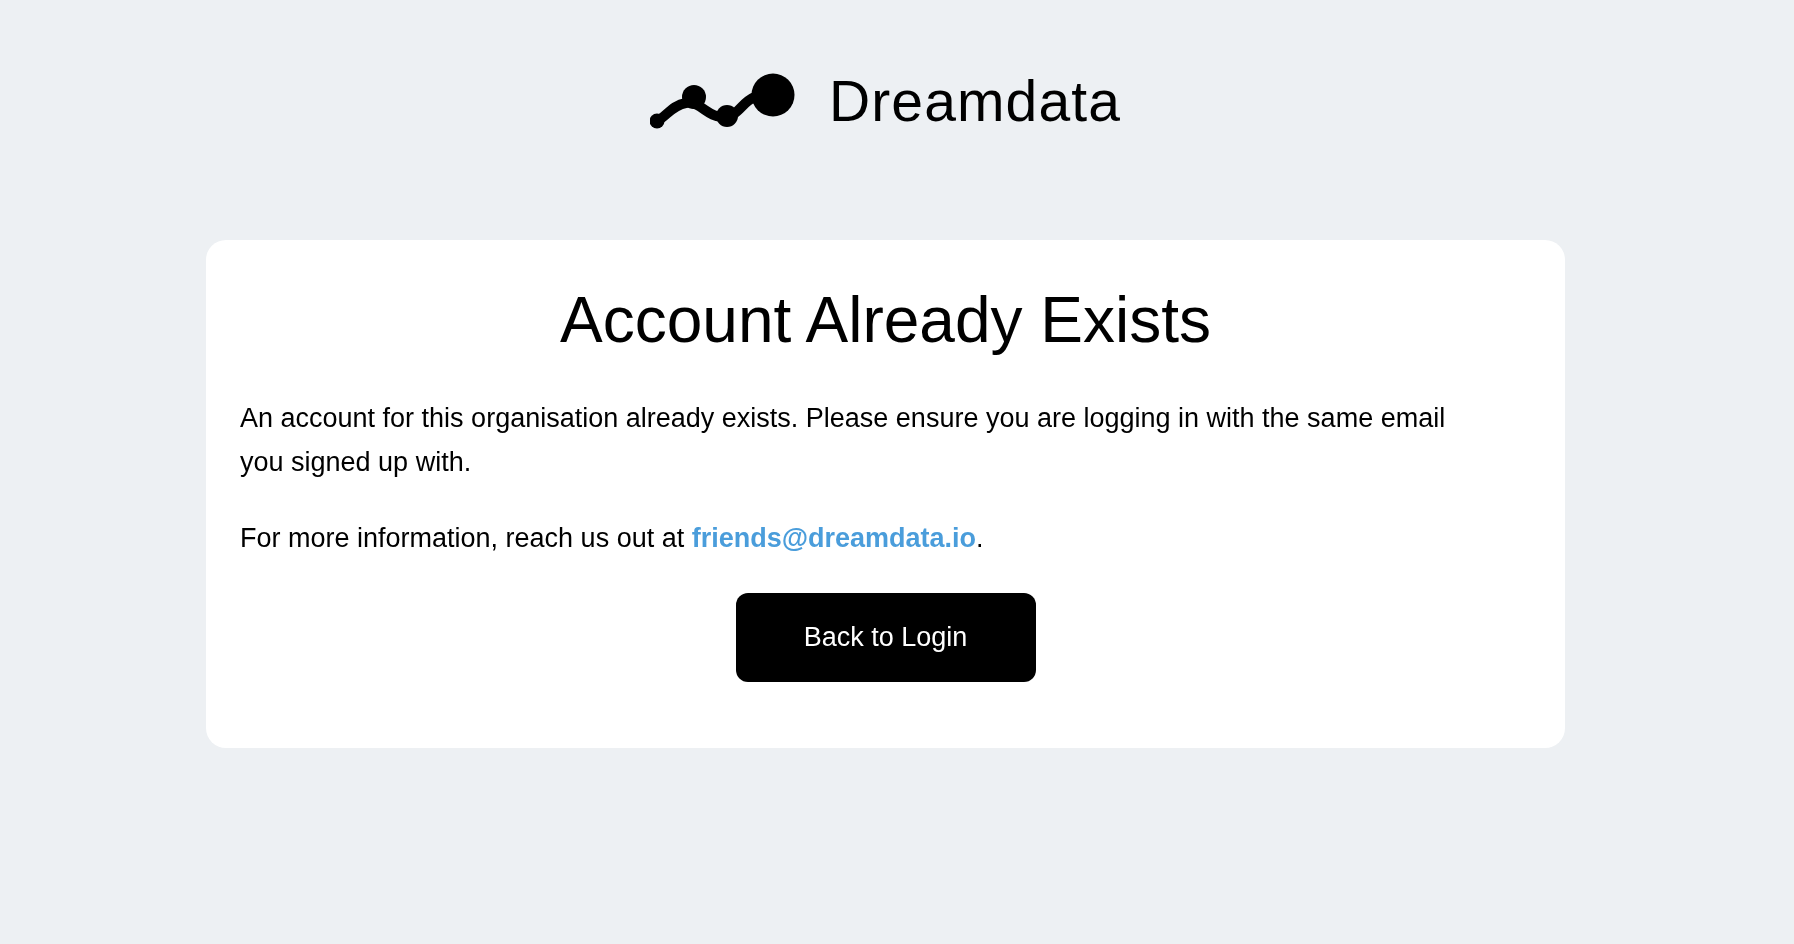  What do you see at coordinates (612, 538) in the screenshot?
I see `contact-text: For more information, reach us out at friends@dreamdata.io.` at bounding box center [612, 538].